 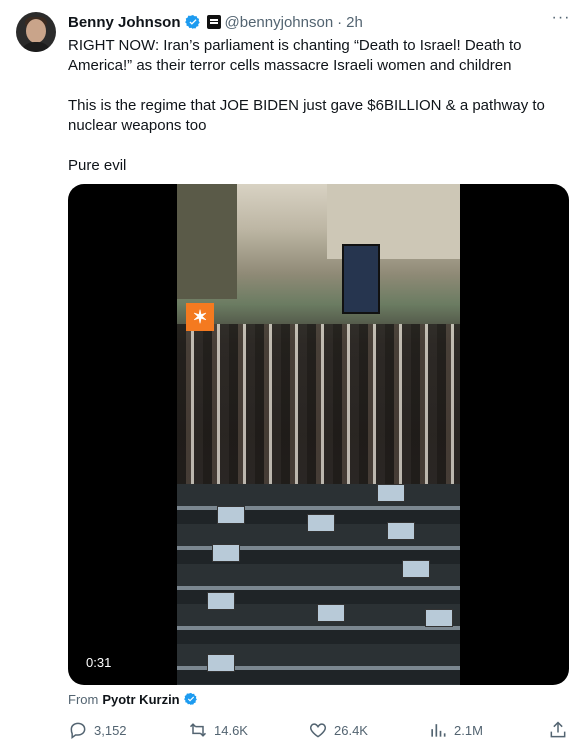 What do you see at coordinates (110, 730) in the screenshot?
I see `reply-count: 3,152` at bounding box center [110, 730].